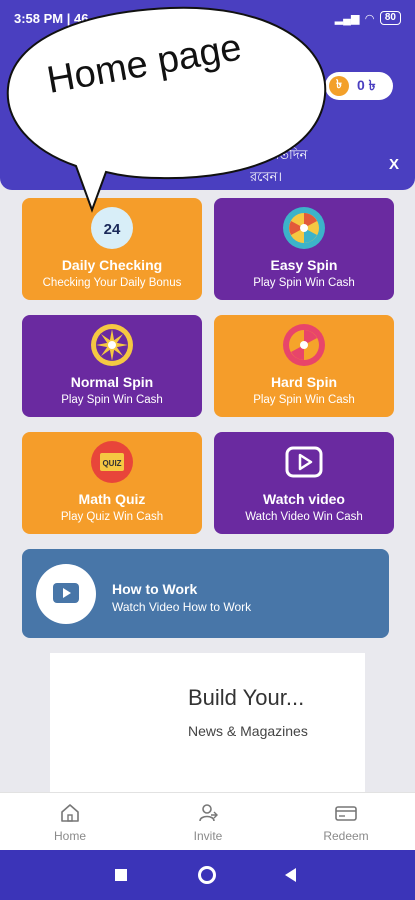 The width and height of the screenshot is (415, 900). What do you see at coordinates (346, 822) in the screenshot?
I see `nav-redeem: Redeem` at bounding box center [346, 822].